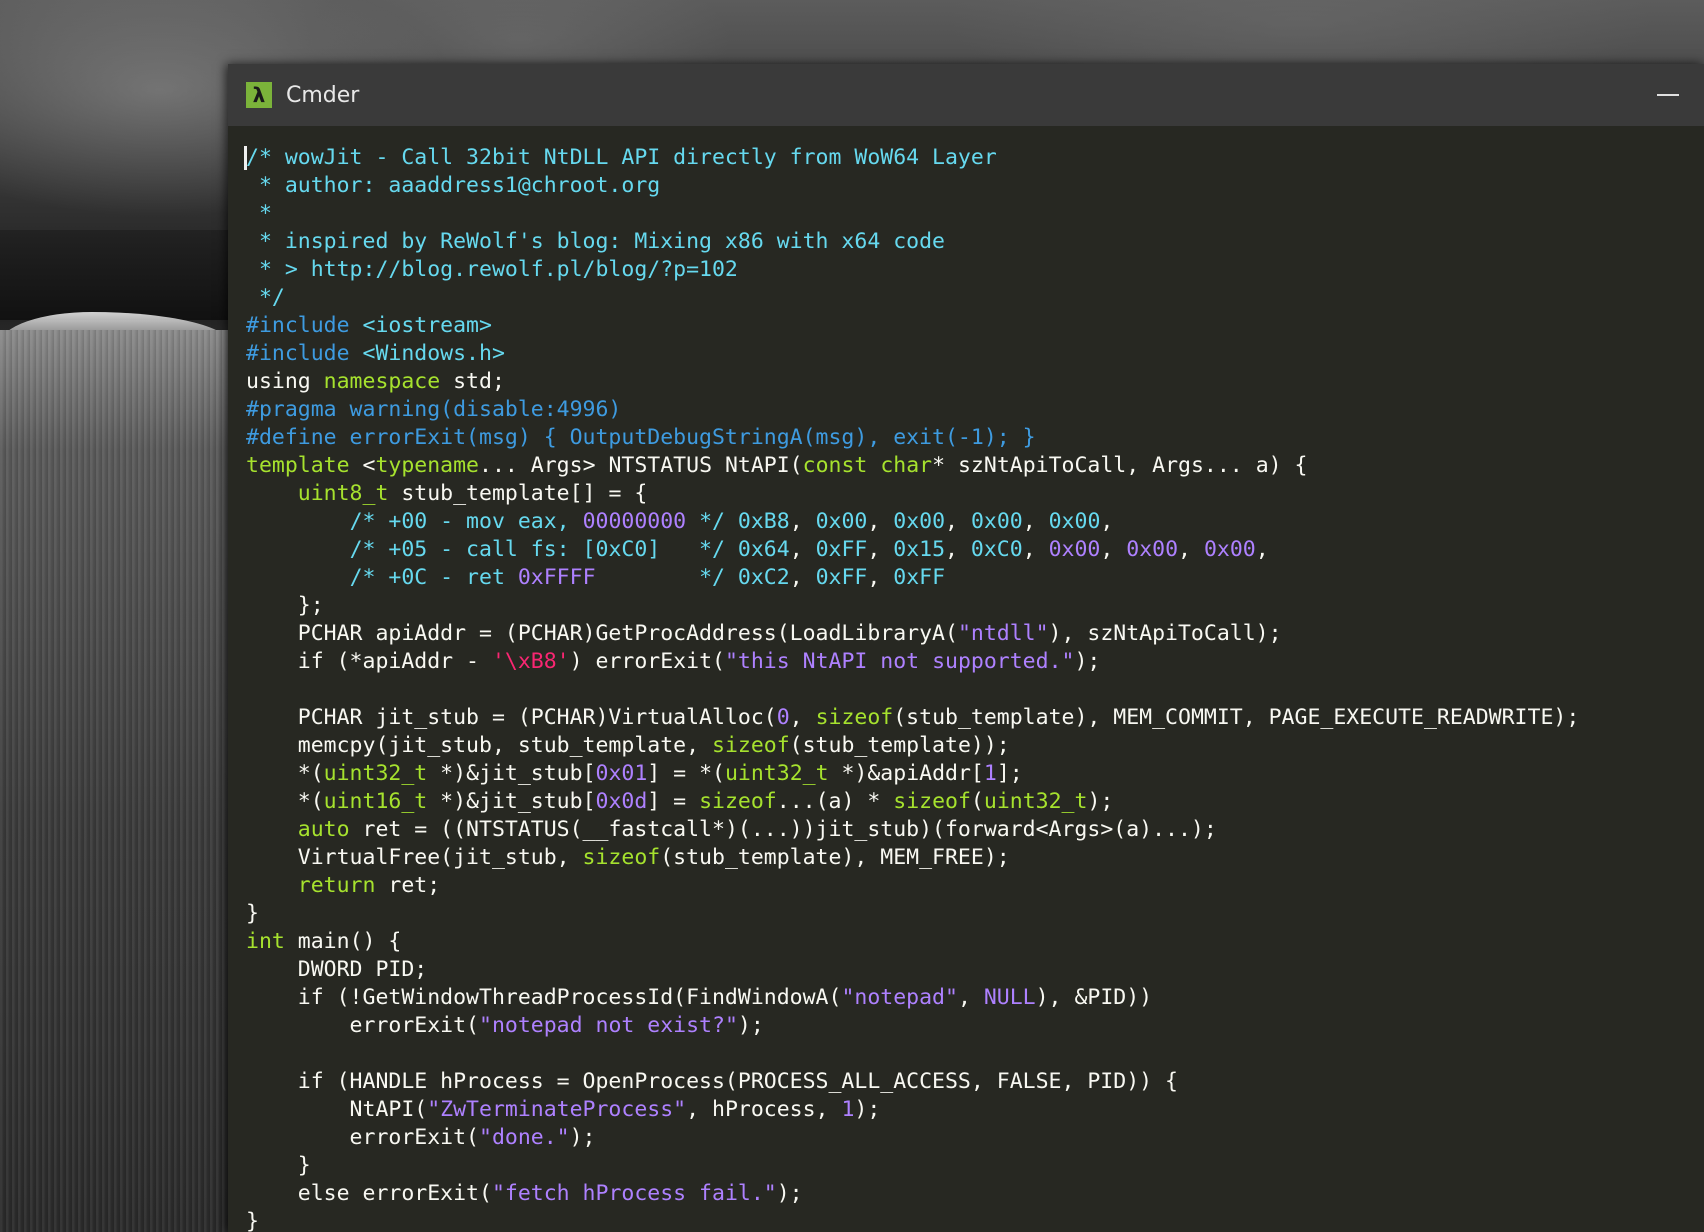  What do you see at coordinates (764, 1109) in the screenshot?
I see `code-token: , hProcess,` at bounding box center [764, 1109].